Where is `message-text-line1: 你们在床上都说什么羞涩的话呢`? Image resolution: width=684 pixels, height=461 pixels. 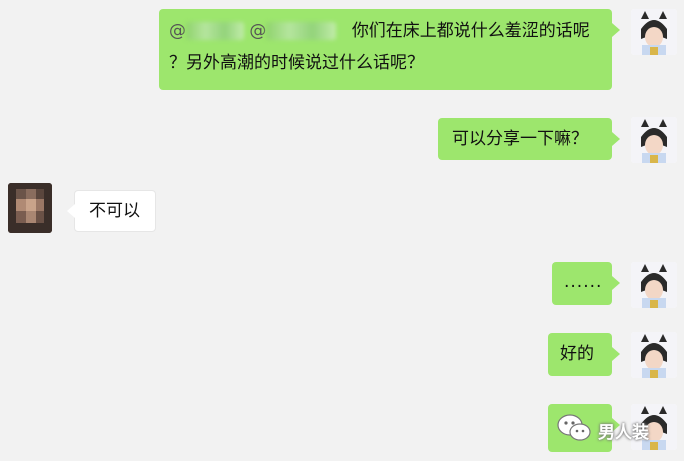
message-text-line1: 你们在床上都说什么羞涩的话呢 is located at coordinates (470, 31).